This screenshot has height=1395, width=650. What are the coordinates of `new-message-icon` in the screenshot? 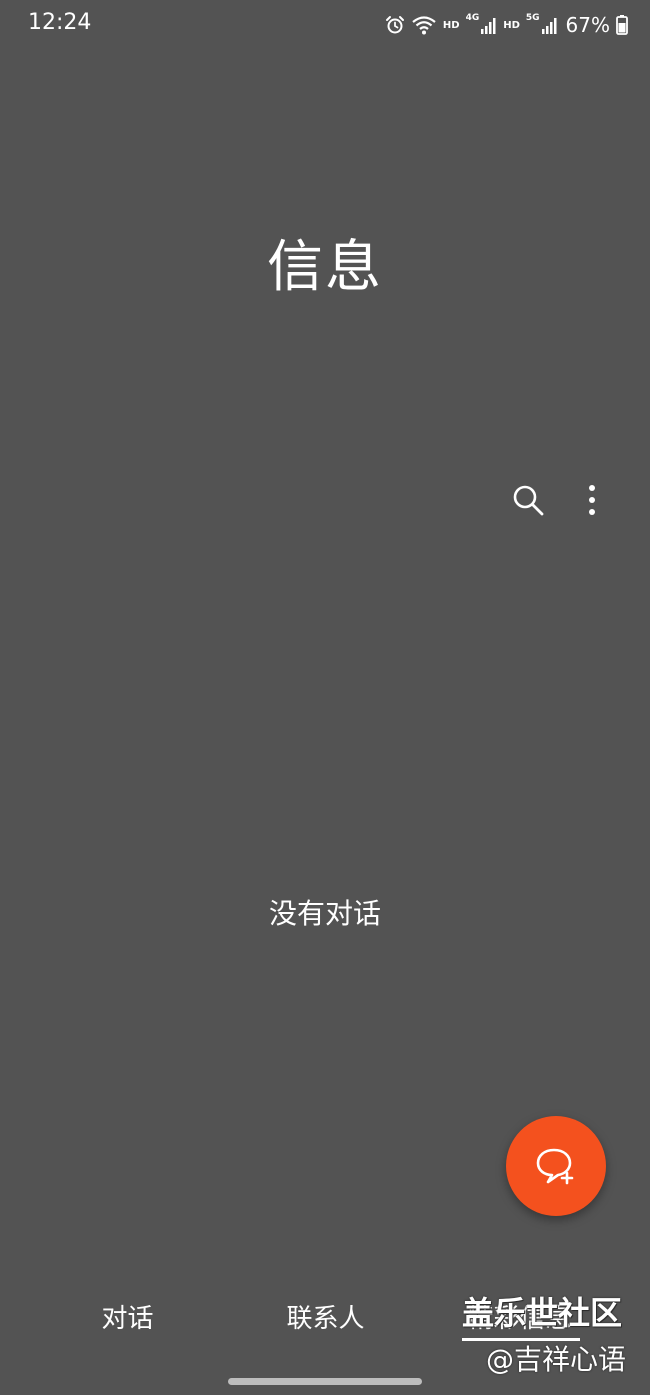 It's located at (555, 1166).